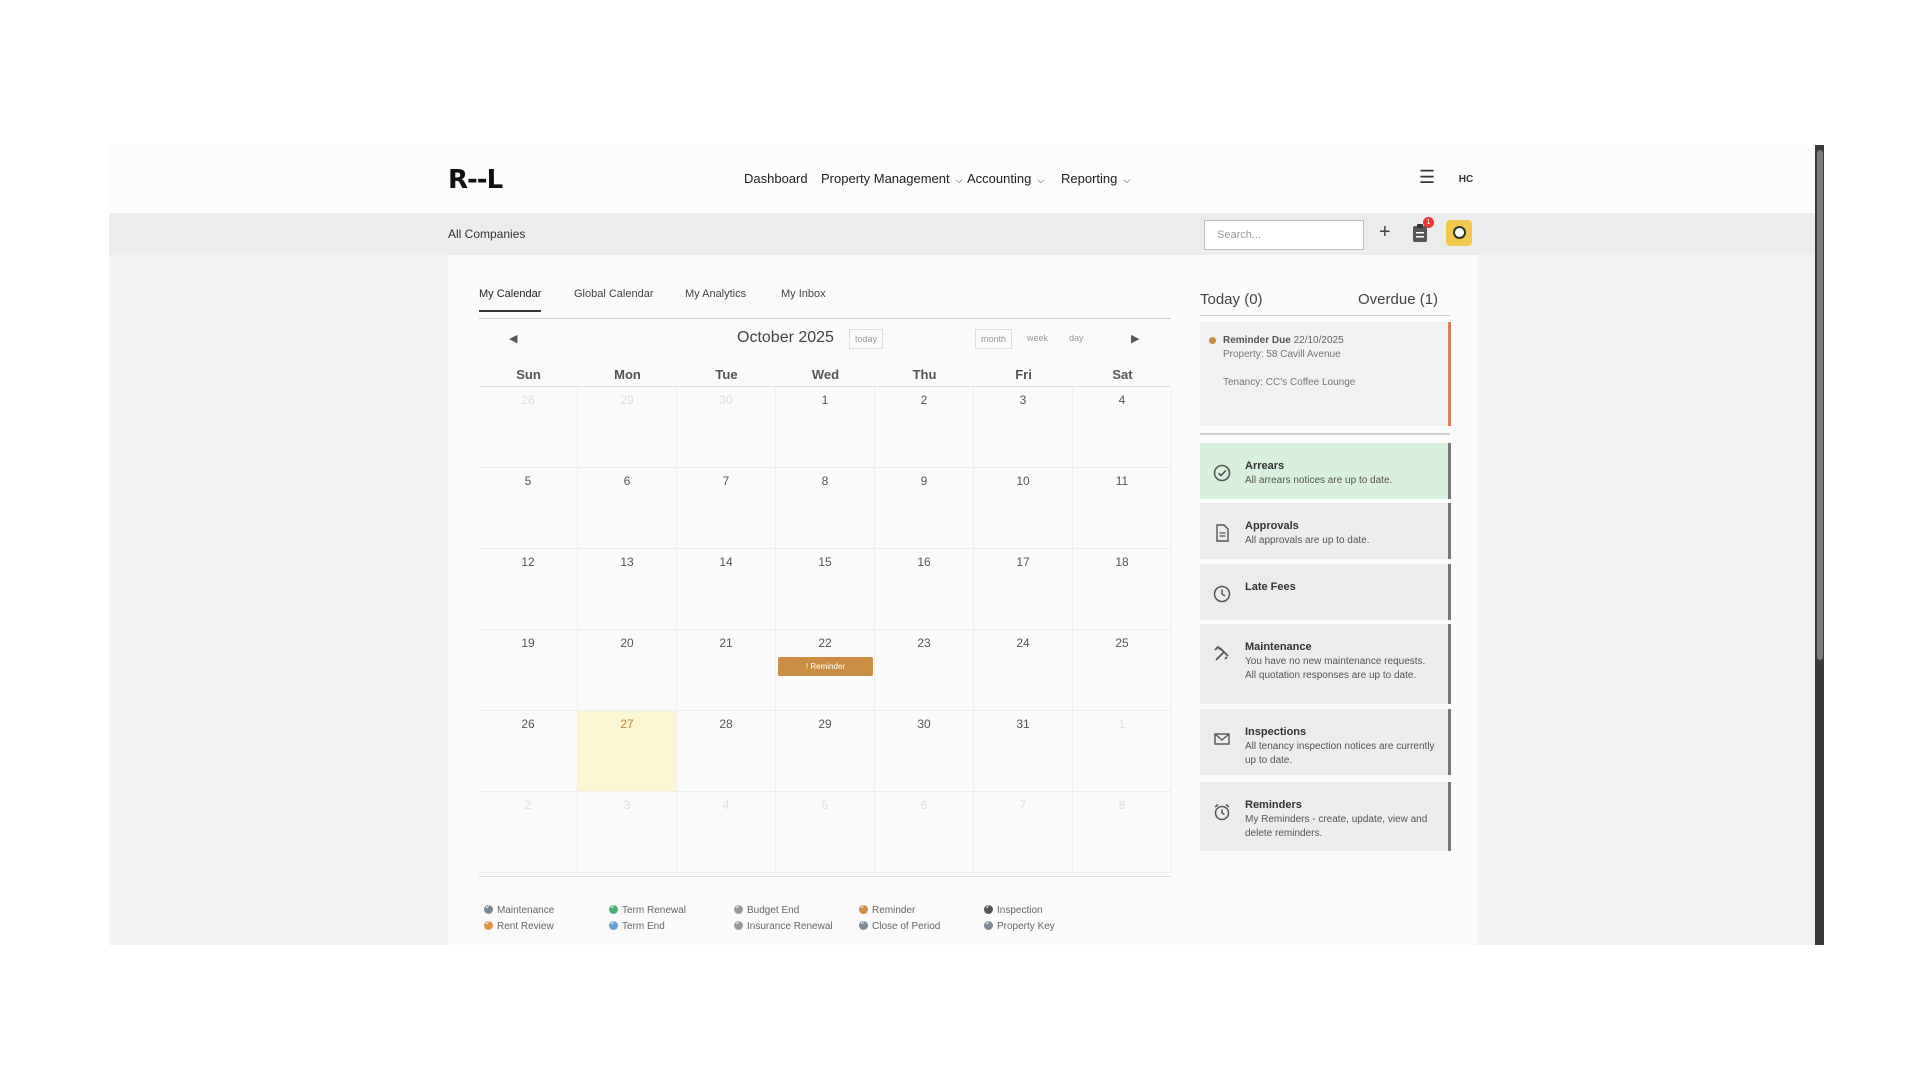  What do you see at coordinates (1273, 805) in the screenshot?
I see `status-card-title: Reminders` at bounding box center [1273, 805].